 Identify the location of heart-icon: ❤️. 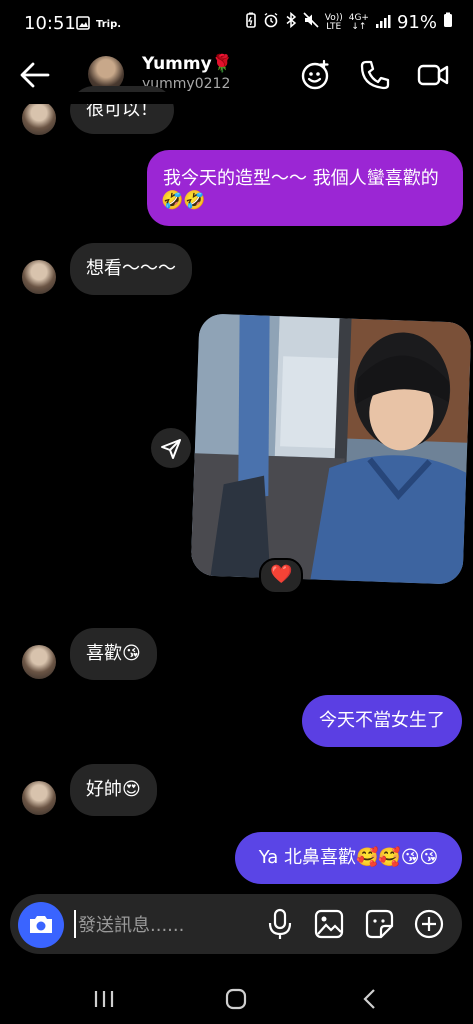
(281, 574).